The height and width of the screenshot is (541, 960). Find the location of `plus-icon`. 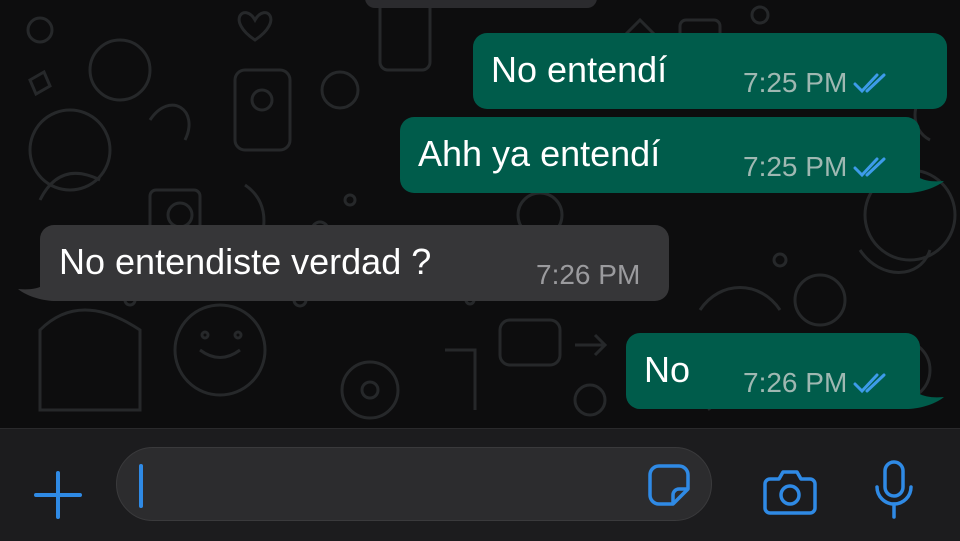

plus-icon is located at coordinates (58, 495).